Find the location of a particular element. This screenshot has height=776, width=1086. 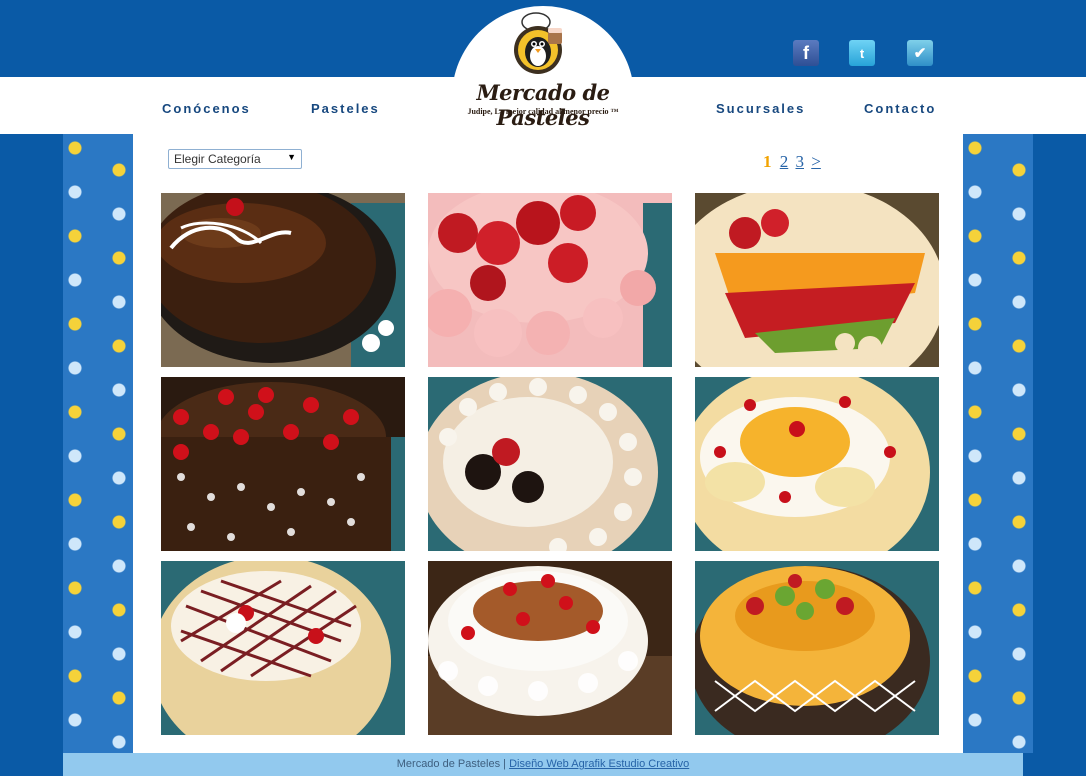

category-select-value: Elegir Categoría is located at coordinates (217, 159).